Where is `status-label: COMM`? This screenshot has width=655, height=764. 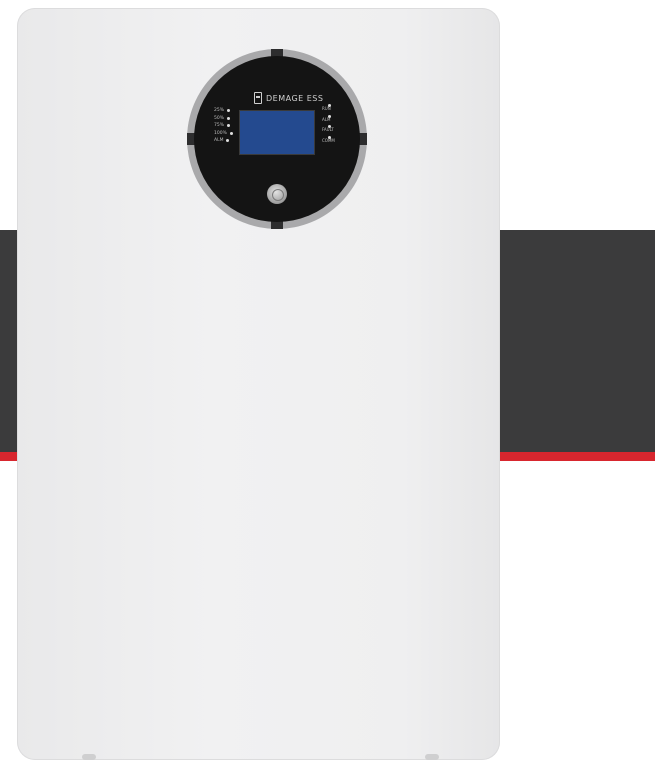
status-label: COMM is located at coordinates (328, 140).